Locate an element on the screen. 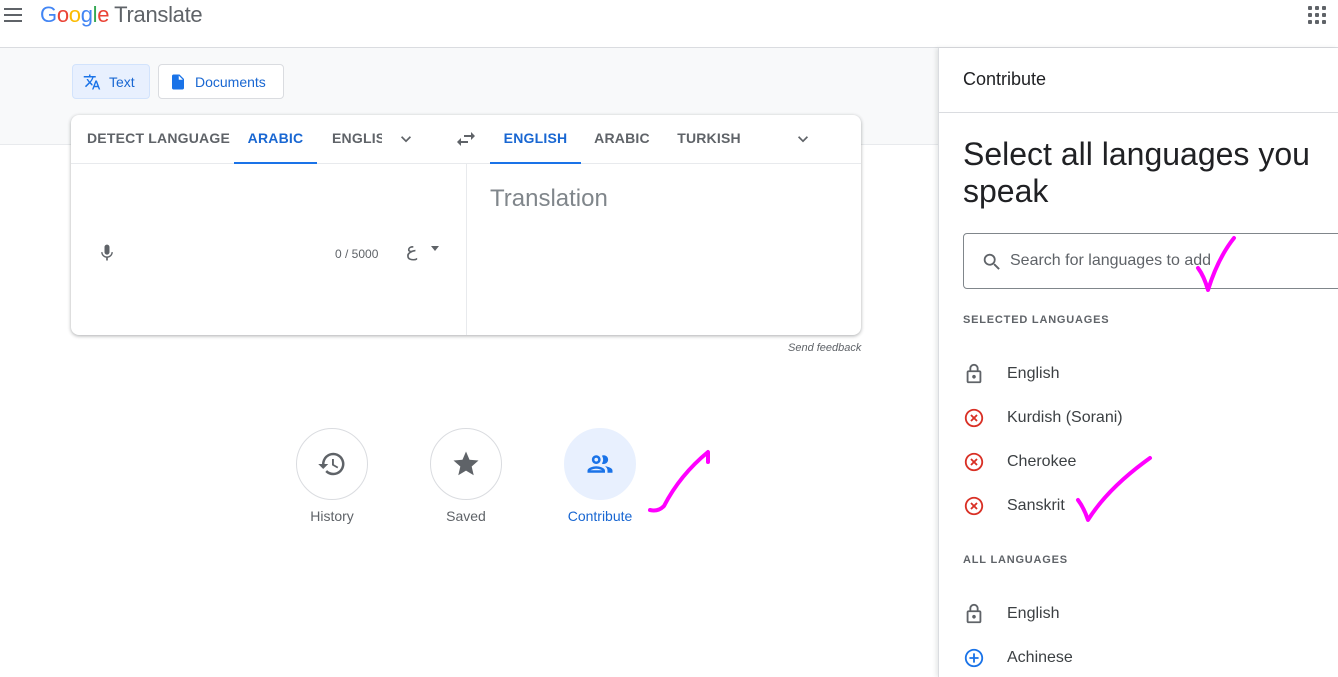  tab-target-turkish: TURKISH is located at coordinates (709, 139).